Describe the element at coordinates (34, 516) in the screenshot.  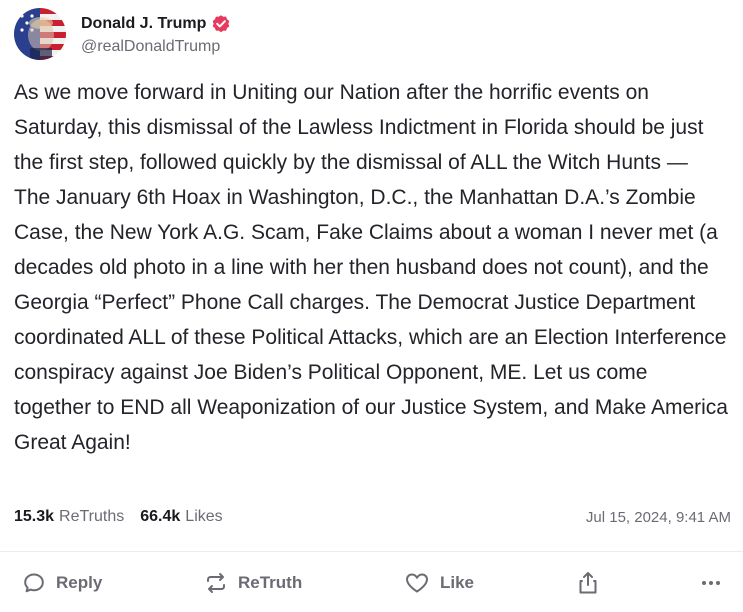
I see `retruths-count: 15.3k` at that location.